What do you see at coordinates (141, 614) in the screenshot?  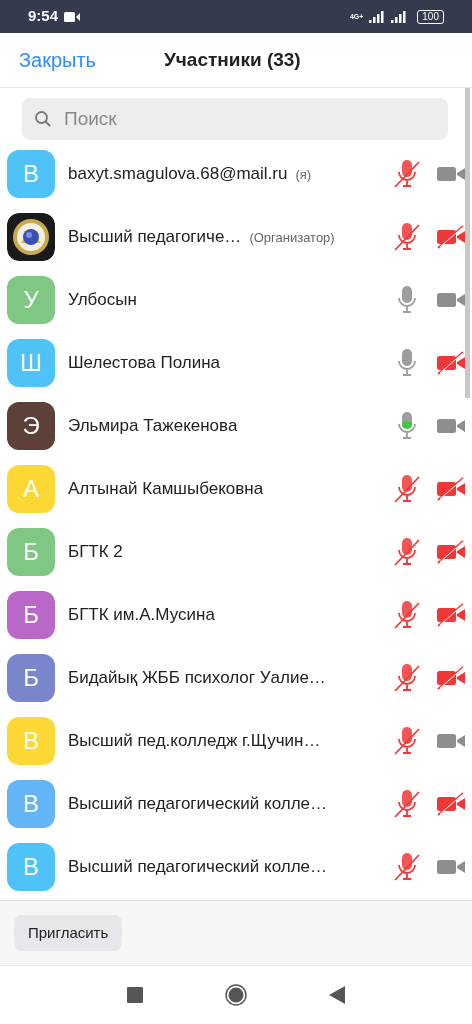 I see `participant-name: БГТК им.А.Мусина` at bounding box center [141, 614].